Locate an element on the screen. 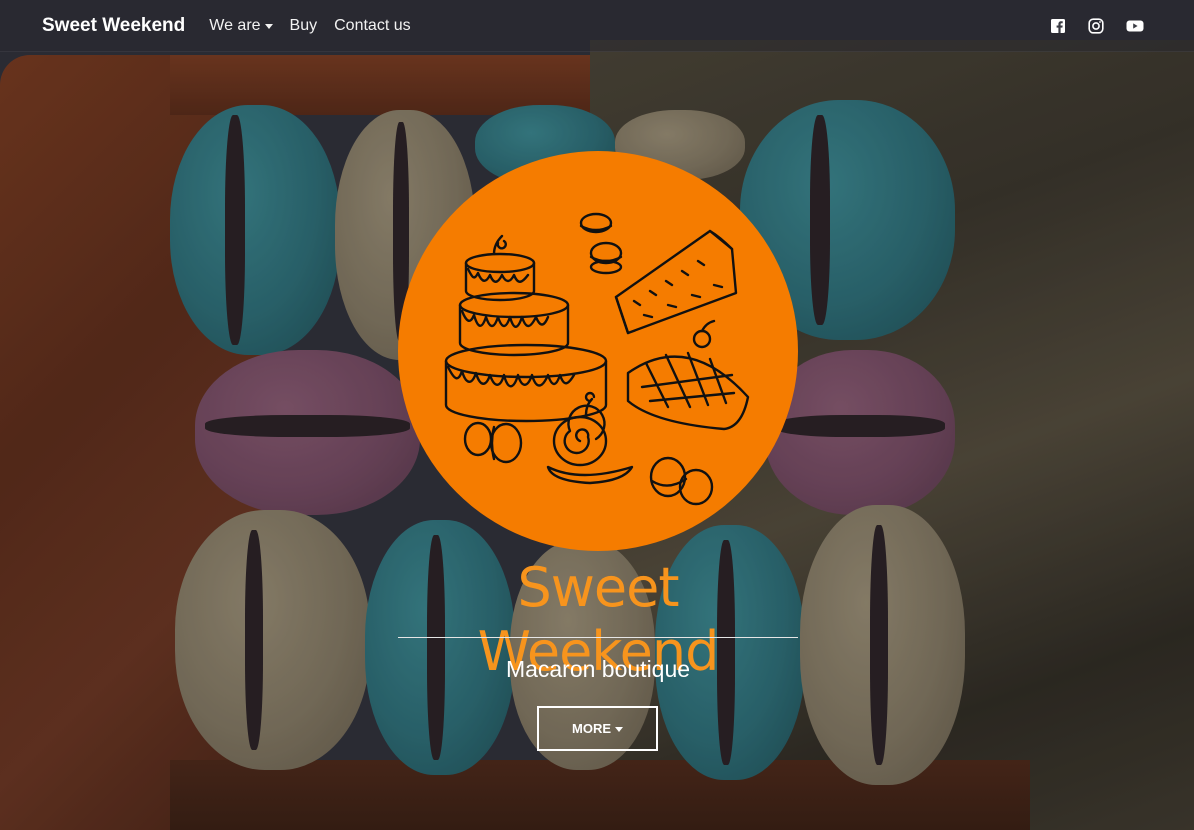 The height and width of the screenshot is (830, 1194). instagram-icon is located at coordinates (1096, 25).